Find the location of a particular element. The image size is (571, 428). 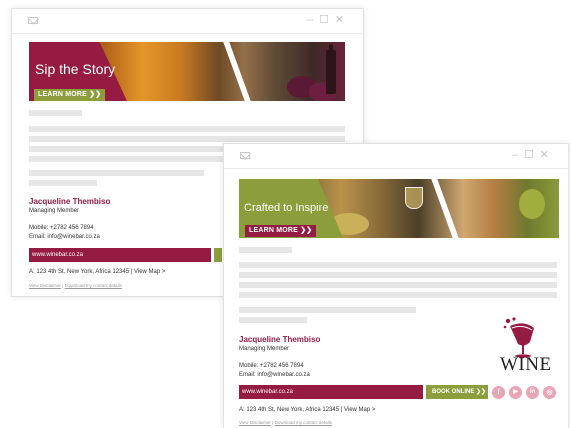

wine-glass-image is located at coordinates (414, 198).